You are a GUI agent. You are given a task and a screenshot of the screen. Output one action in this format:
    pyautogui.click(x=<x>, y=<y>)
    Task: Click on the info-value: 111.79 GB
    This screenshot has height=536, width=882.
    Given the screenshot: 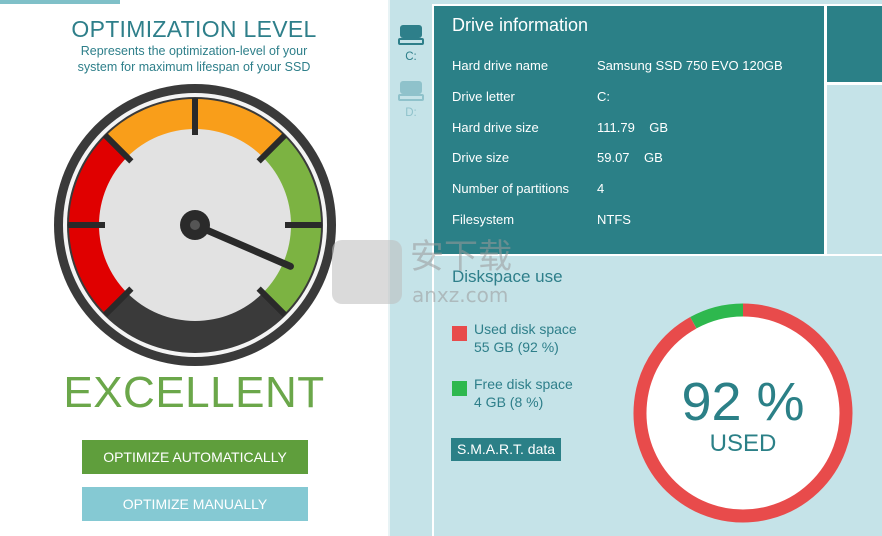 What is the action you would take?
    pyautogui.click(x=633, y=127)
    